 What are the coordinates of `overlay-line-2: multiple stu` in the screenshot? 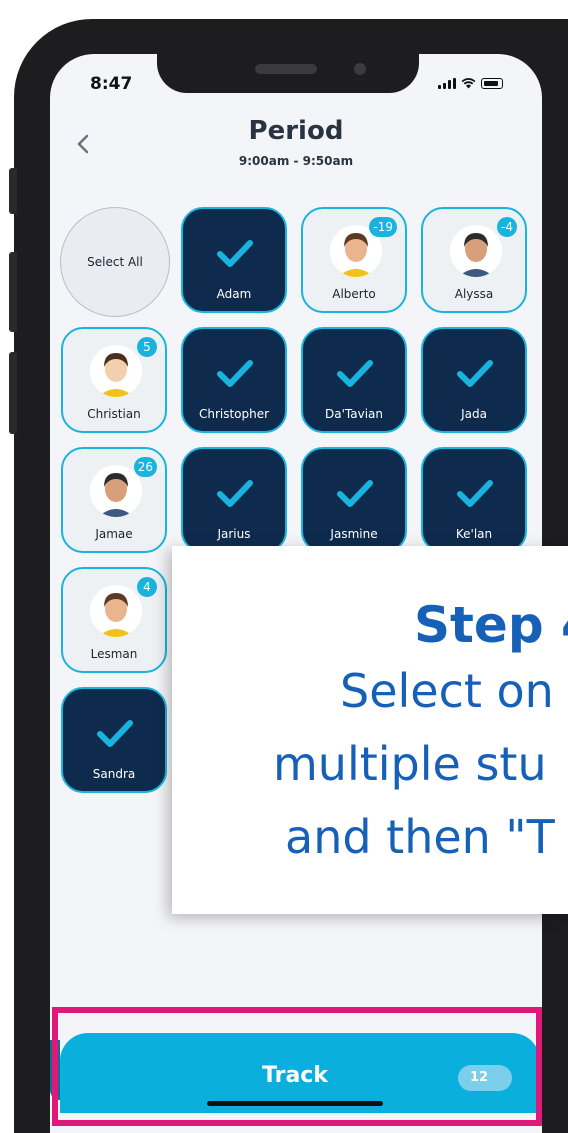 It's located at (410, 764).